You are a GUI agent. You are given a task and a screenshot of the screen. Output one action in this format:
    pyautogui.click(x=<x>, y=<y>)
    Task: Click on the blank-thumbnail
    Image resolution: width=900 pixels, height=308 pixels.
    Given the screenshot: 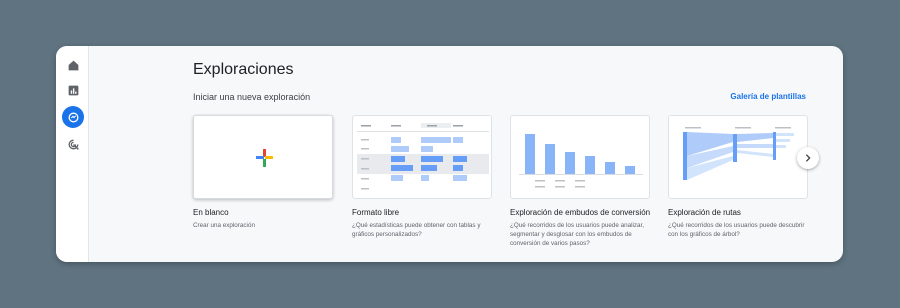 What is the action you would take?
    pyautogui.click(x=263, y=157)
    